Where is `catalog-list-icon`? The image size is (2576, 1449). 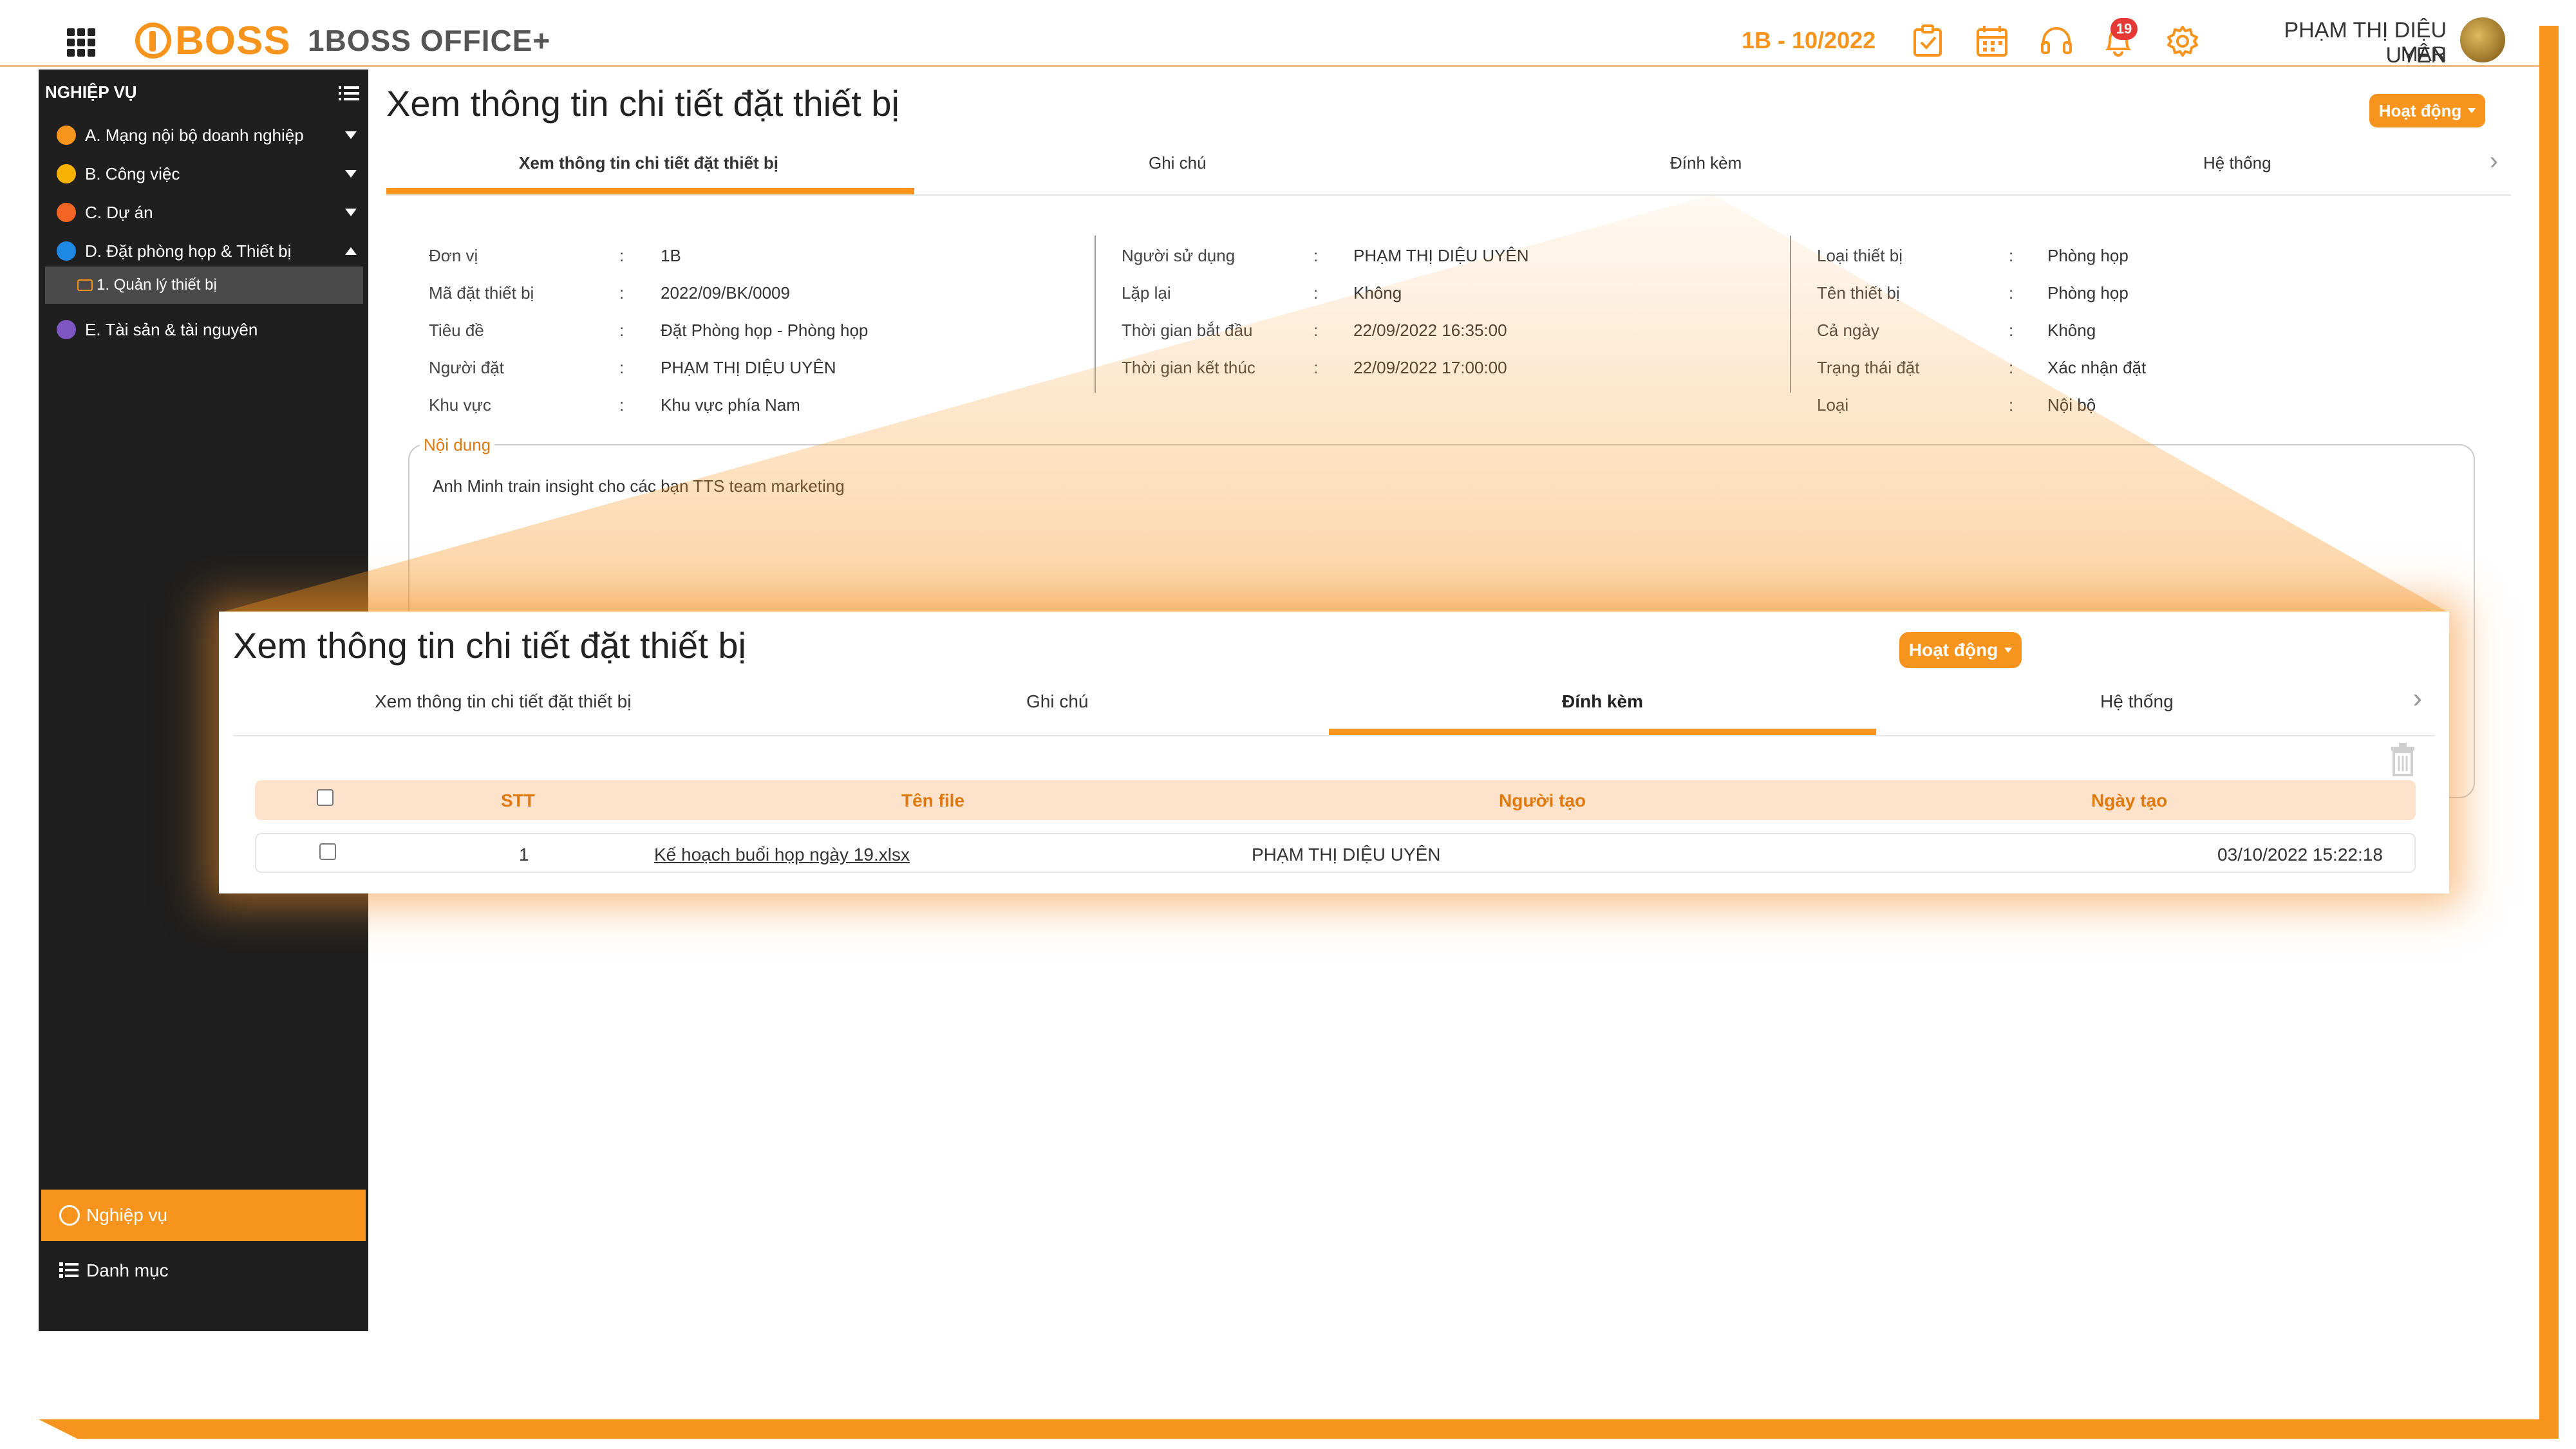 catalog-list-icon is located at coordinates (69, 1270).